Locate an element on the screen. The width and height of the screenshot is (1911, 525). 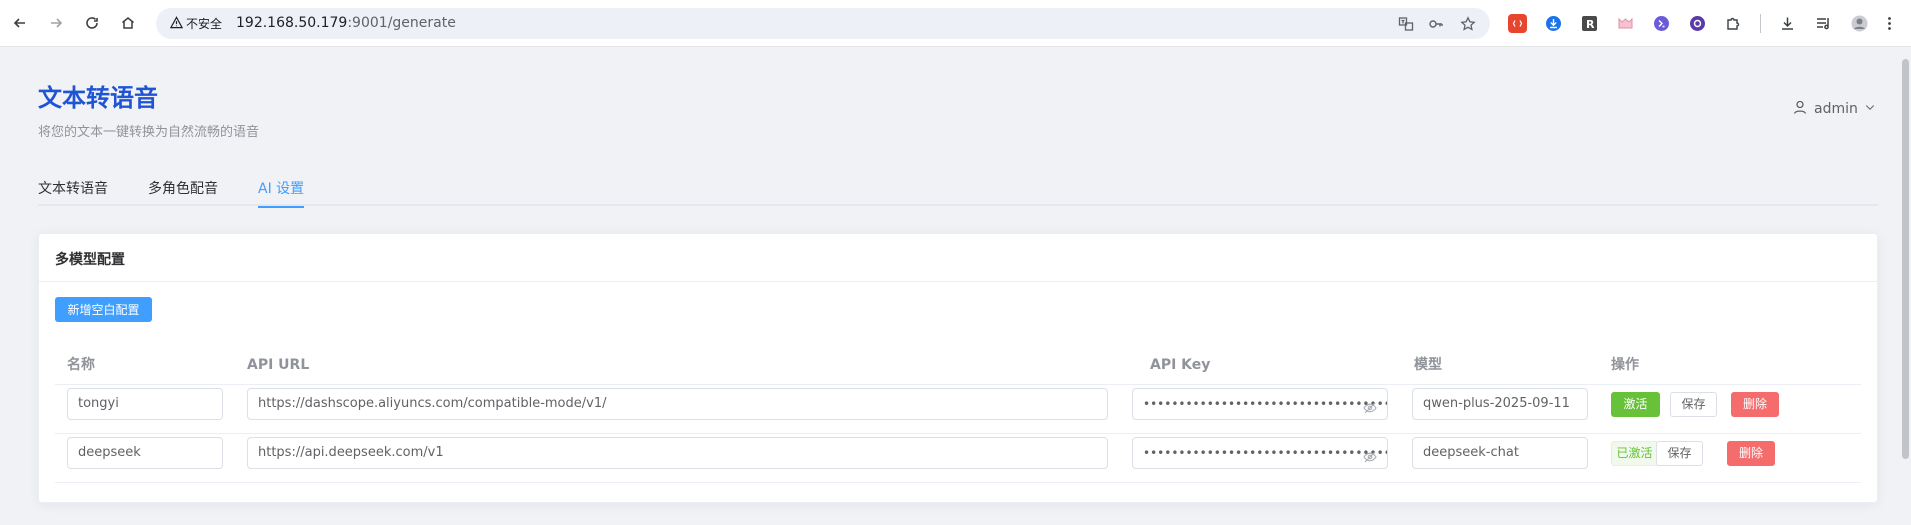
url-host: 192.168.50.179 is located at coordinates (292, 23).